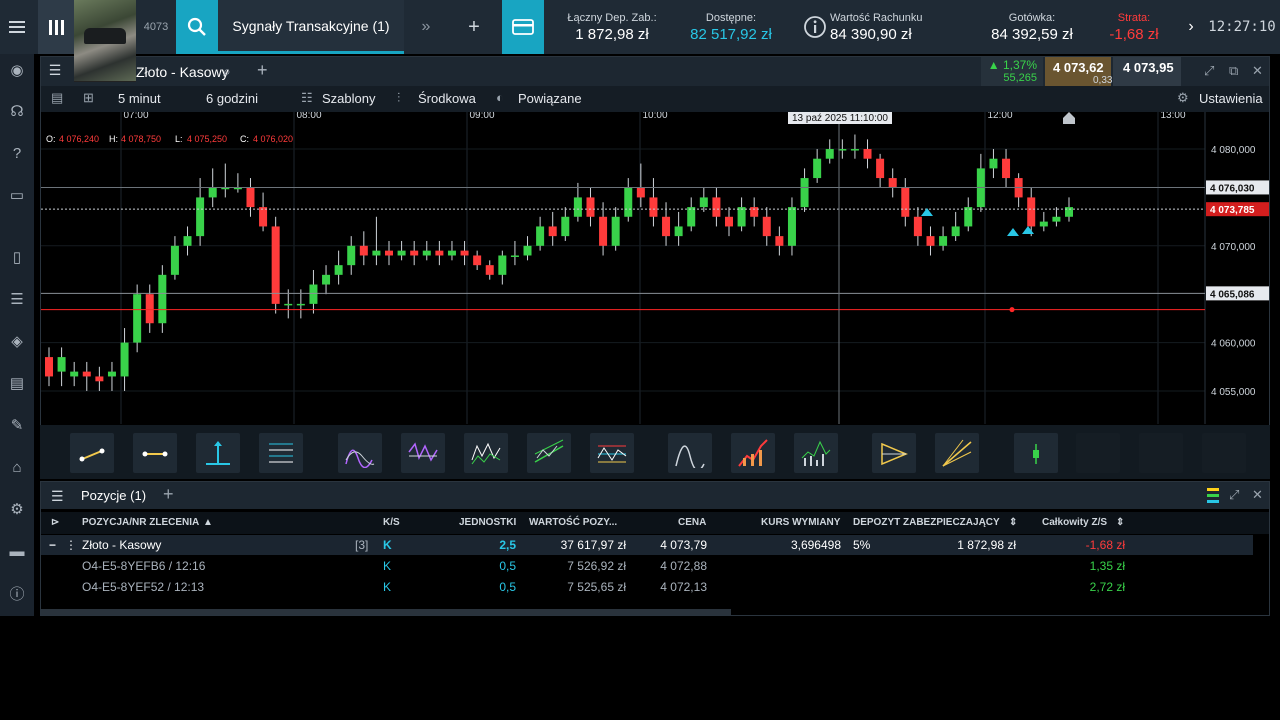  I want to click on layout-stack-icon, so click(1213, 497).